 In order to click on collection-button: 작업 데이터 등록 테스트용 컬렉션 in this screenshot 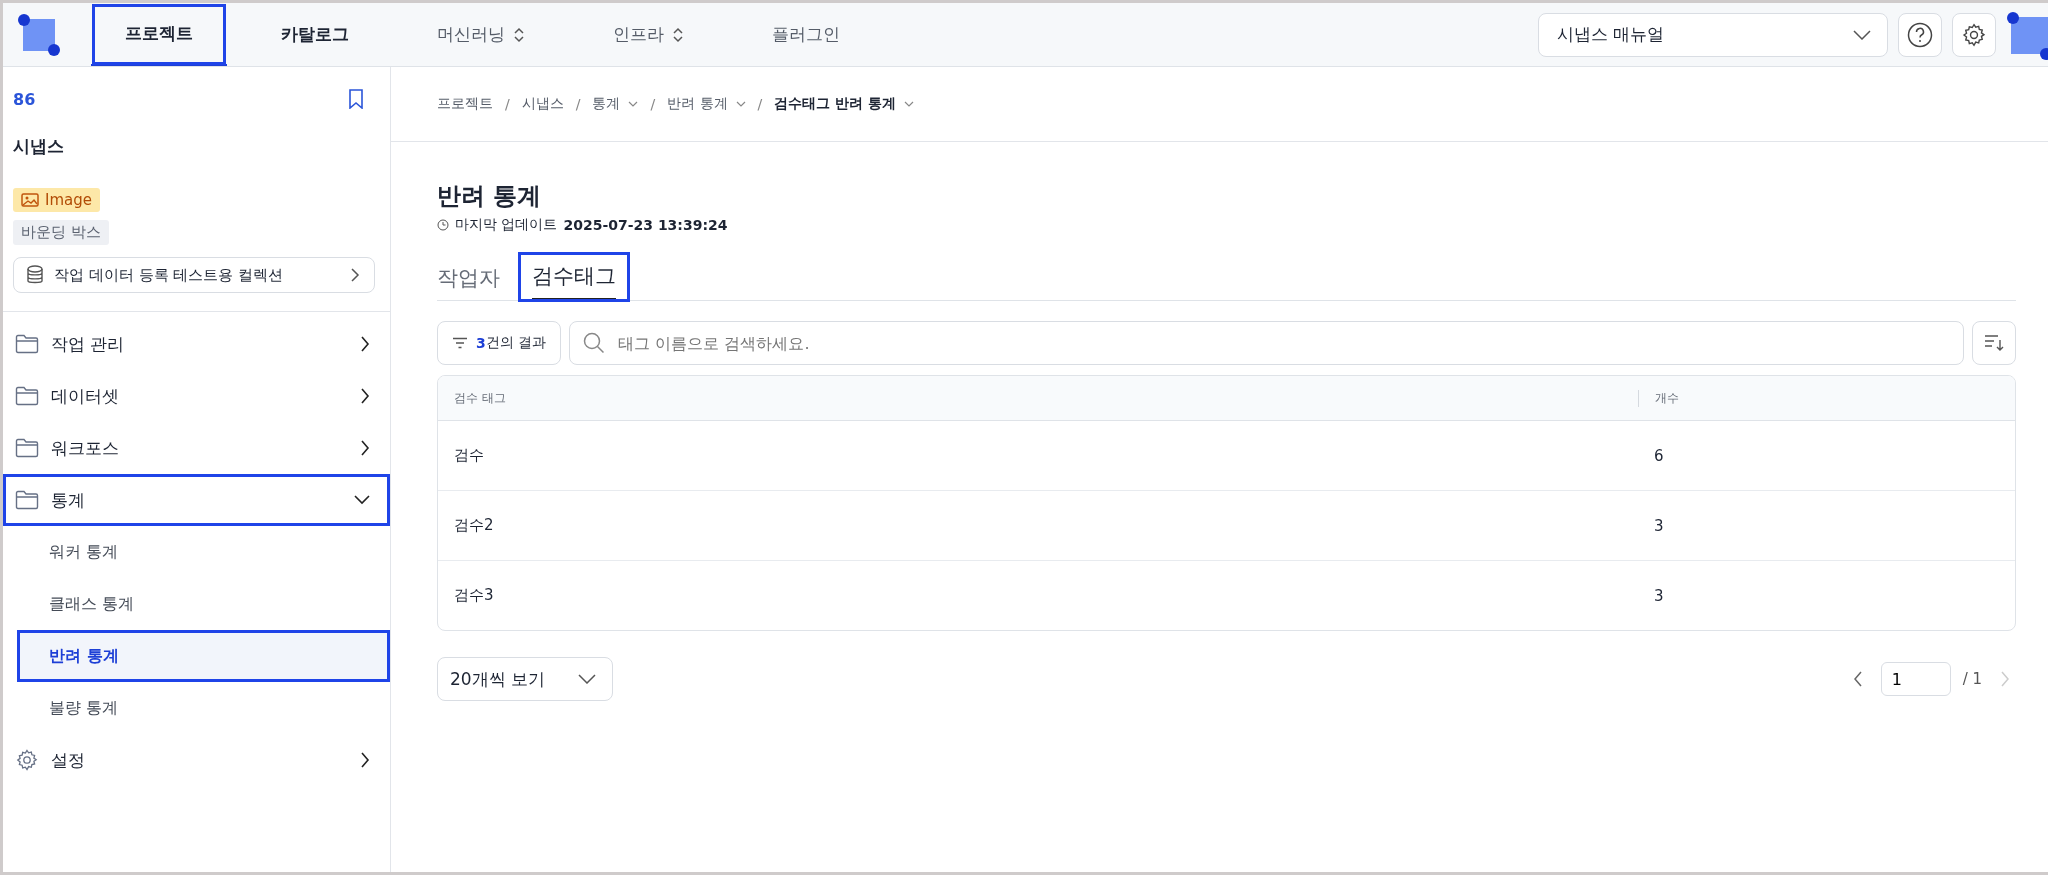, I will do `click(194, 275)`.